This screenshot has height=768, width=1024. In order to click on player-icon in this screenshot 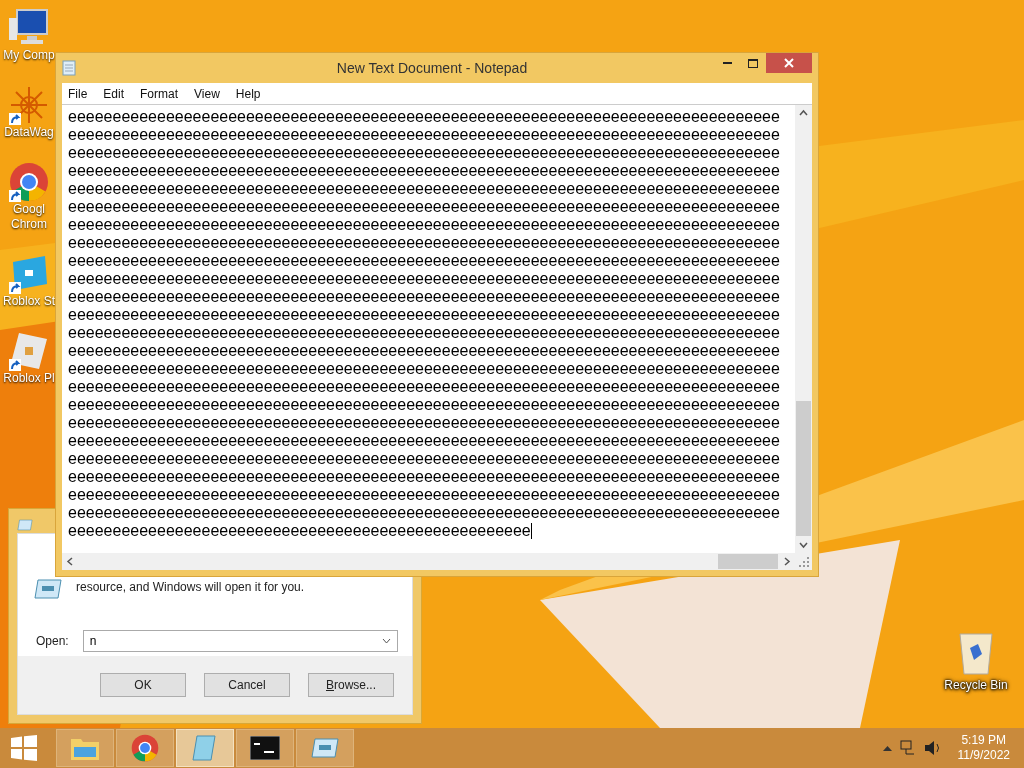, I will do `click(29, 351)`.